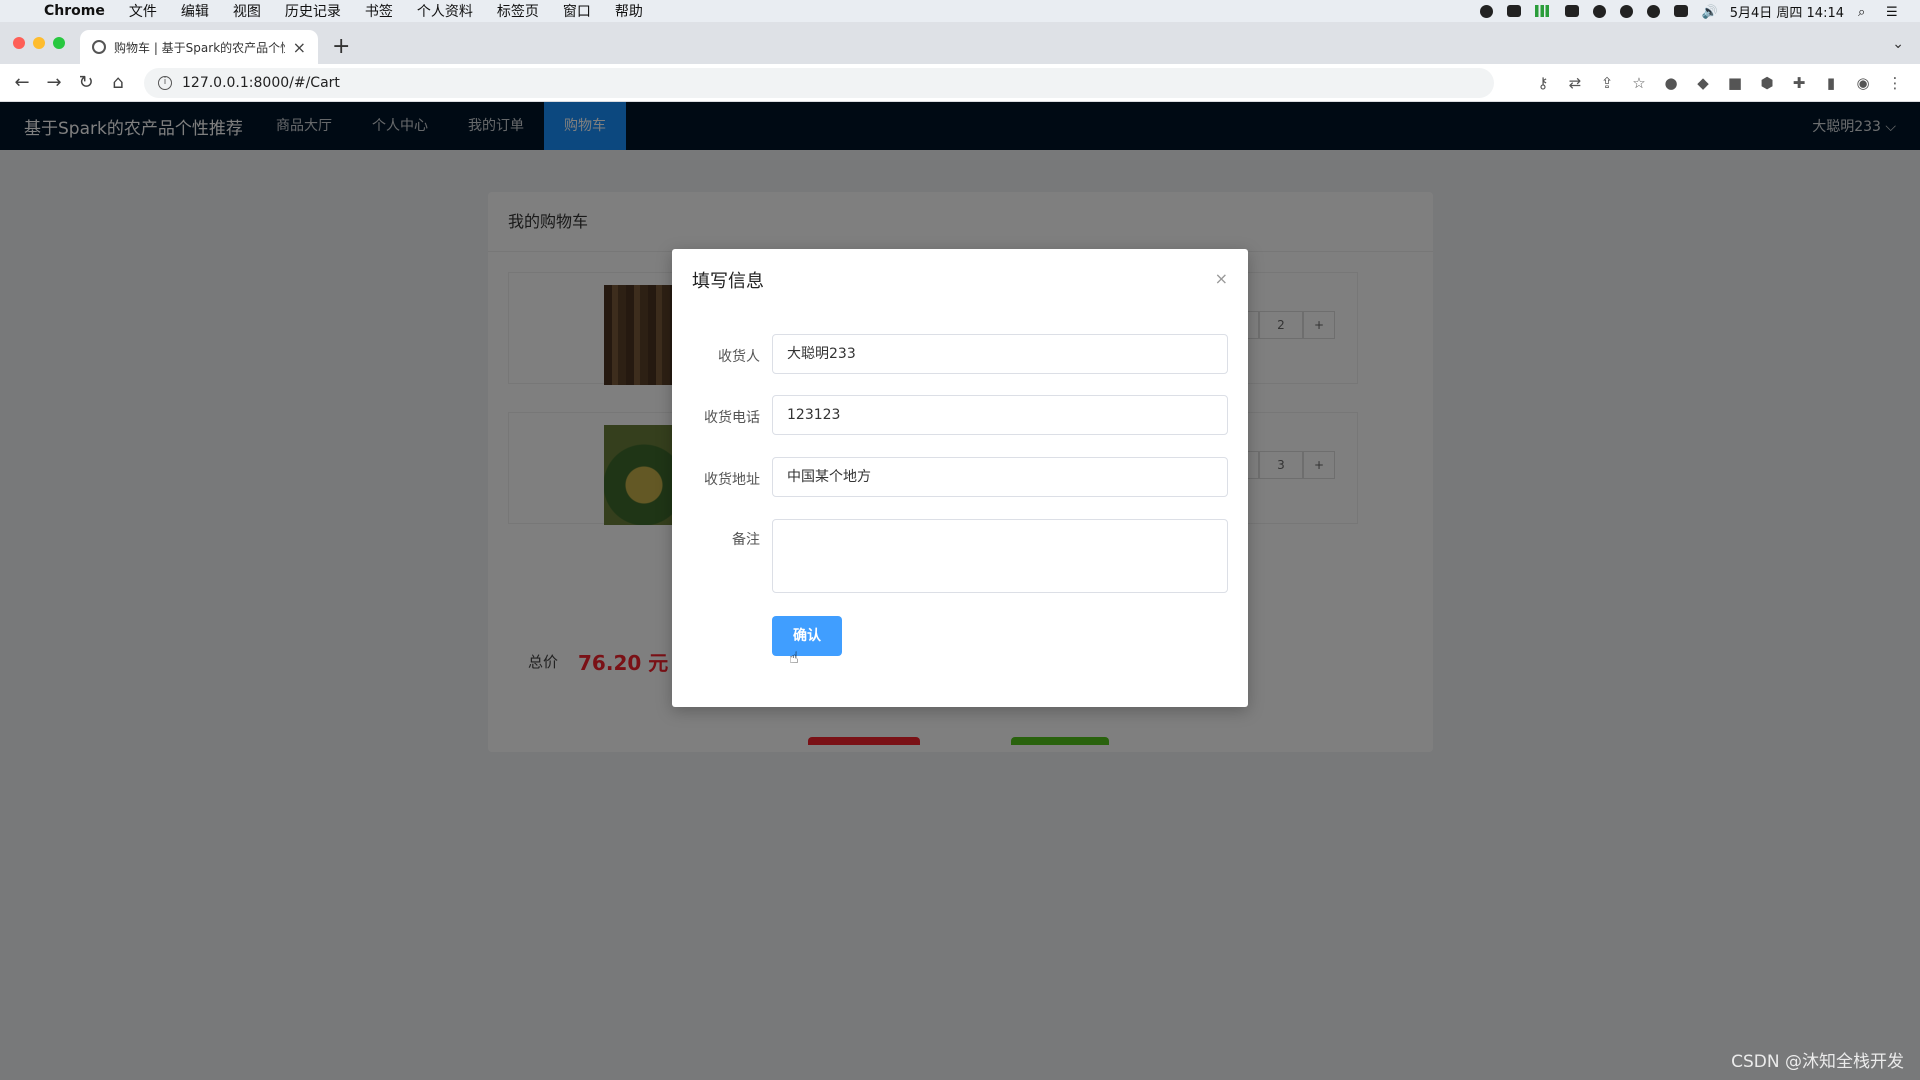  What do you see at coordinates (143, 11) in the screenshot?
I see `menu-file: 文件` at bounding box center [143, 11].